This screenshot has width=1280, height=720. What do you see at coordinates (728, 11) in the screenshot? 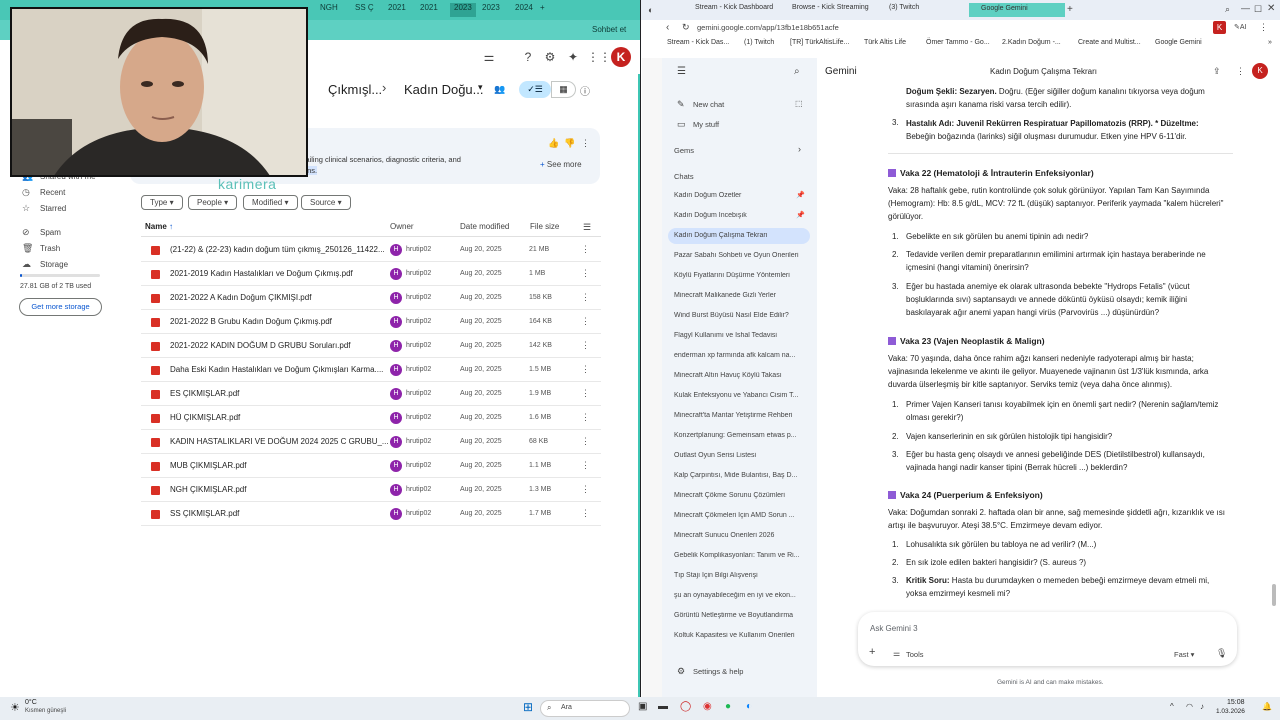
I see `tab-kick-dashboard: Stream - Kick Dashboard` at bounding box center [728, 11].